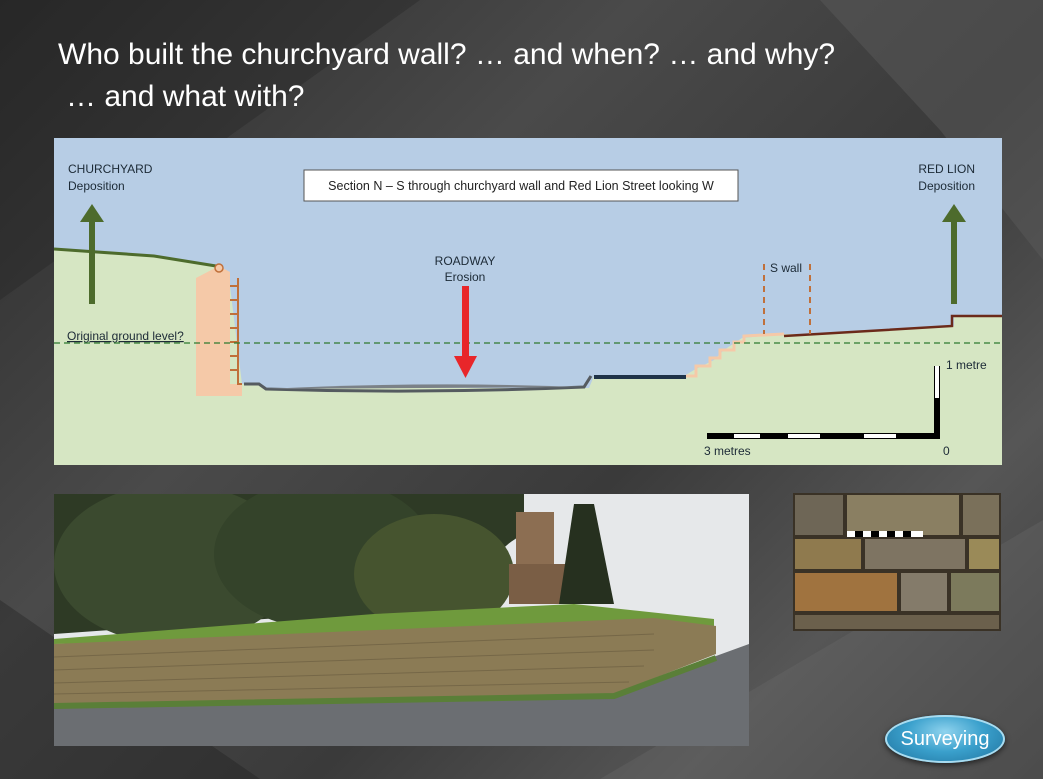 Image resolution: width=1043 pixels, height=779 pixels. Describe the element at coordinates (110, 169) in the screenshot. I see `churchyard-label: CHURCHYARD` at that location.